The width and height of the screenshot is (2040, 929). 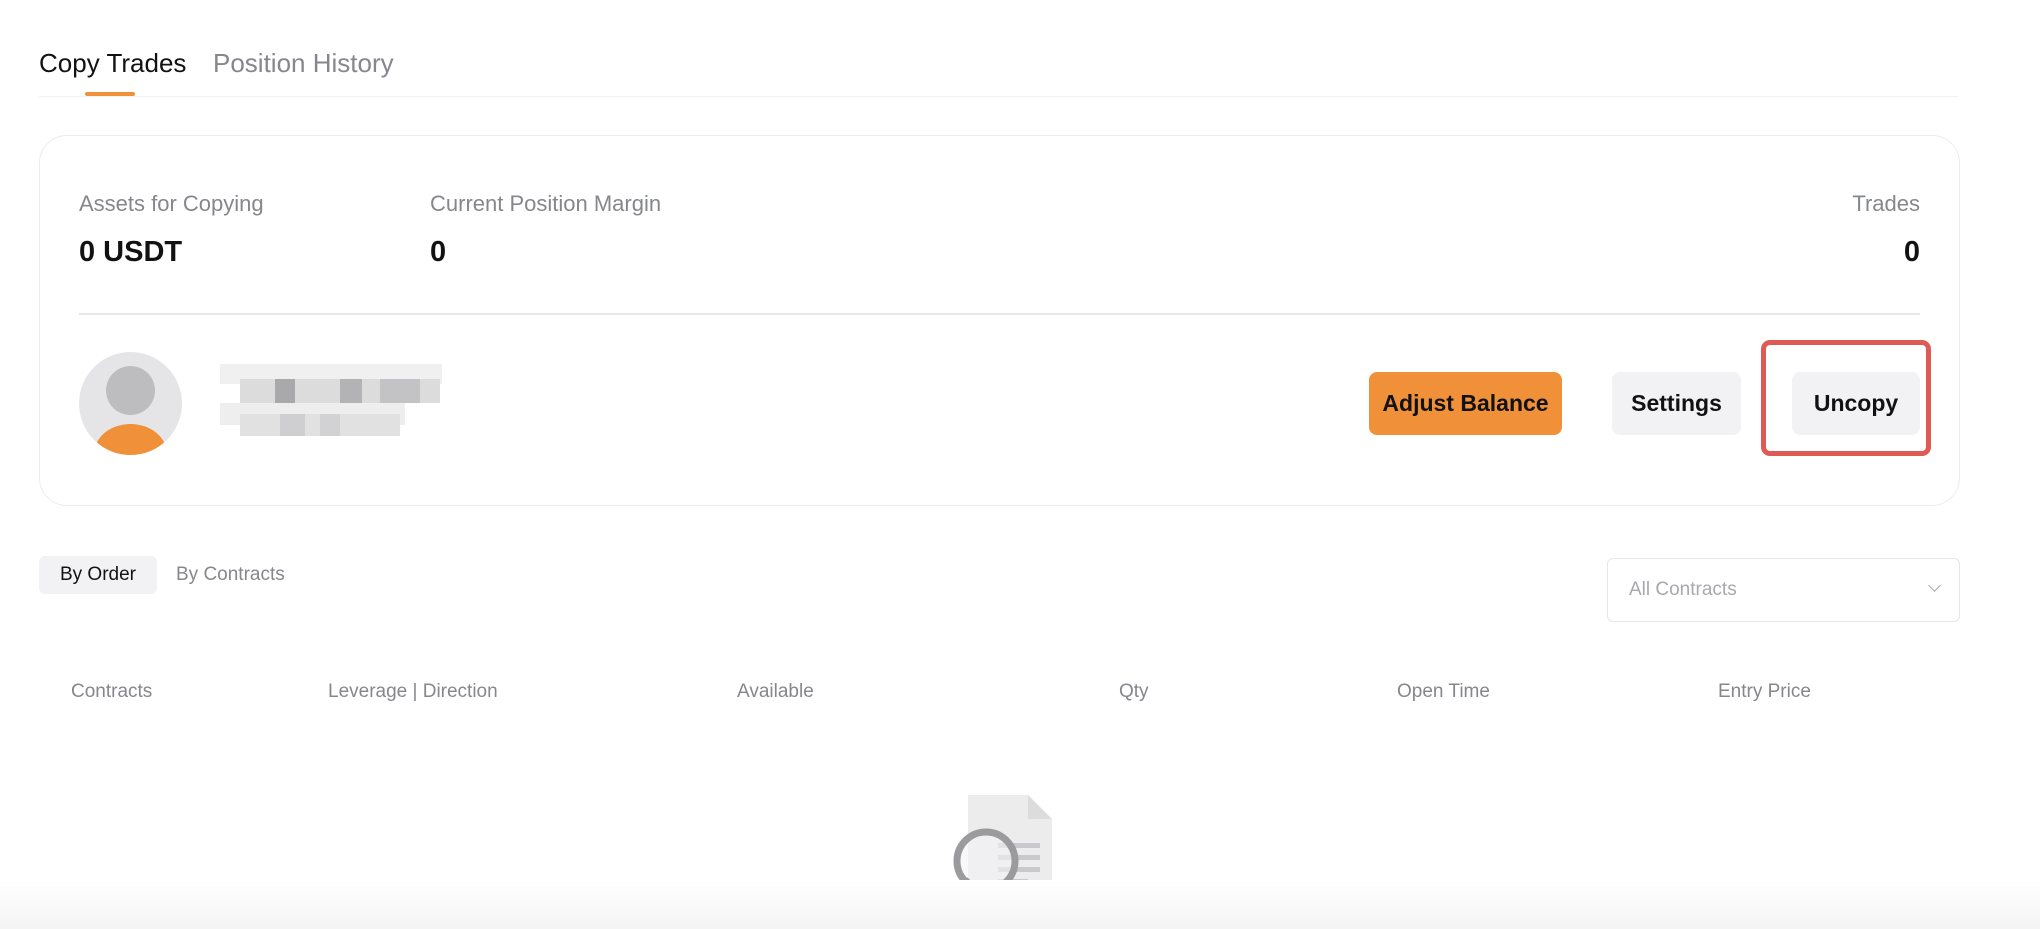 I want to click on chevron-down-icon, so click(x=1934, y=585).